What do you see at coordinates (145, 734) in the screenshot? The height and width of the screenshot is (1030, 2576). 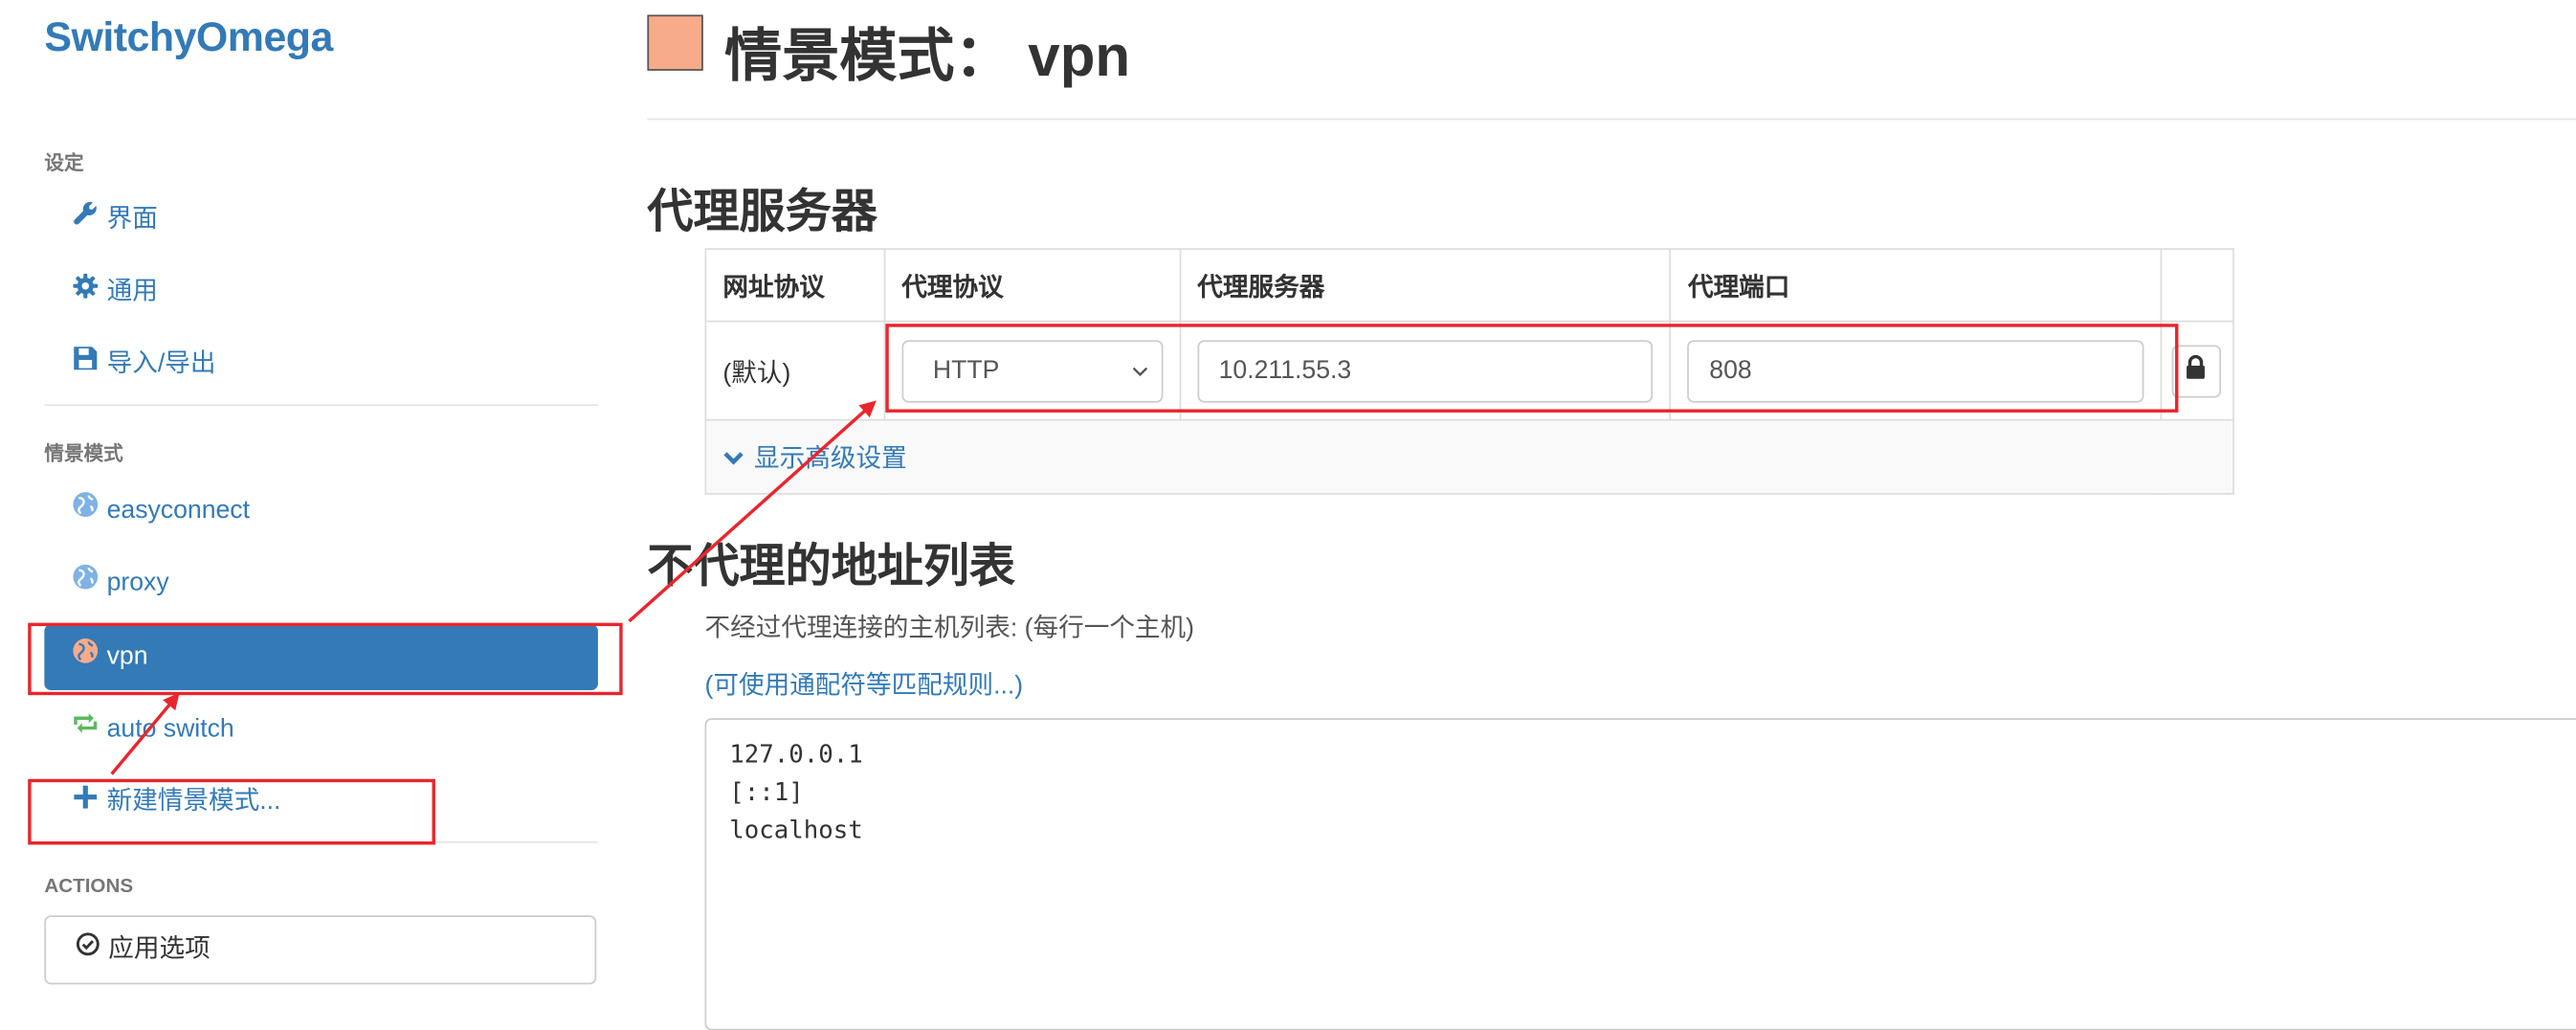 I see `annotation-arrow-to-vpn` at bounding box center [145, 734].